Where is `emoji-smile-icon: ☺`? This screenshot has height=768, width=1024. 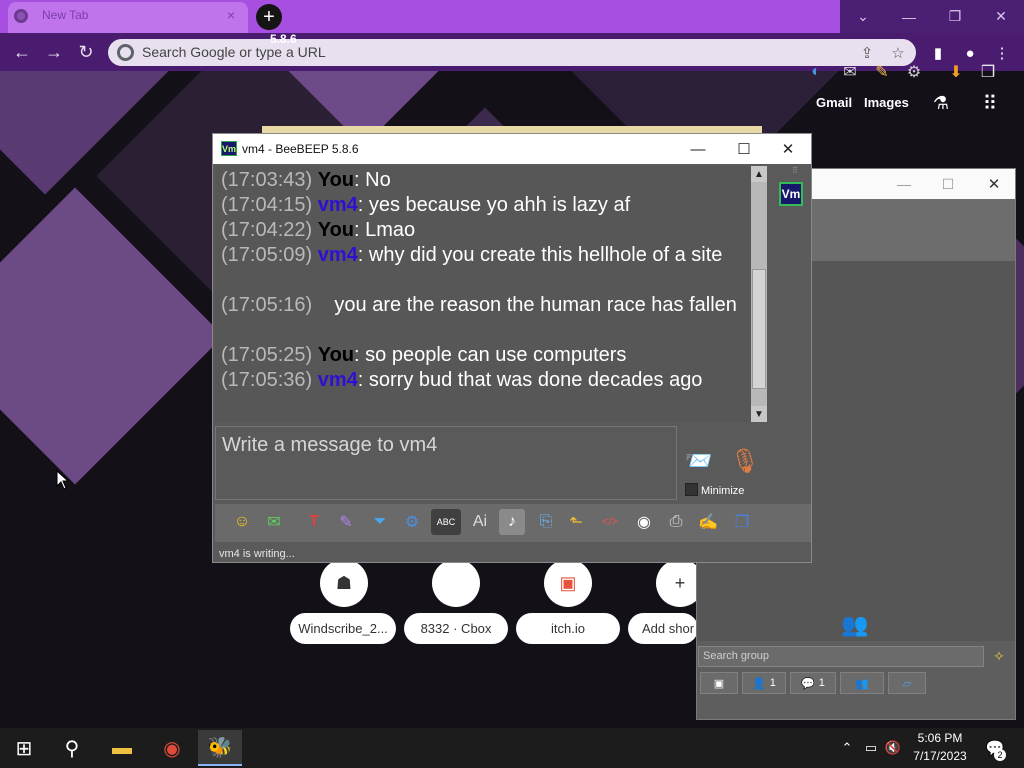
emoji-smile-icon: ☺ is located at coordinates (242, 522).